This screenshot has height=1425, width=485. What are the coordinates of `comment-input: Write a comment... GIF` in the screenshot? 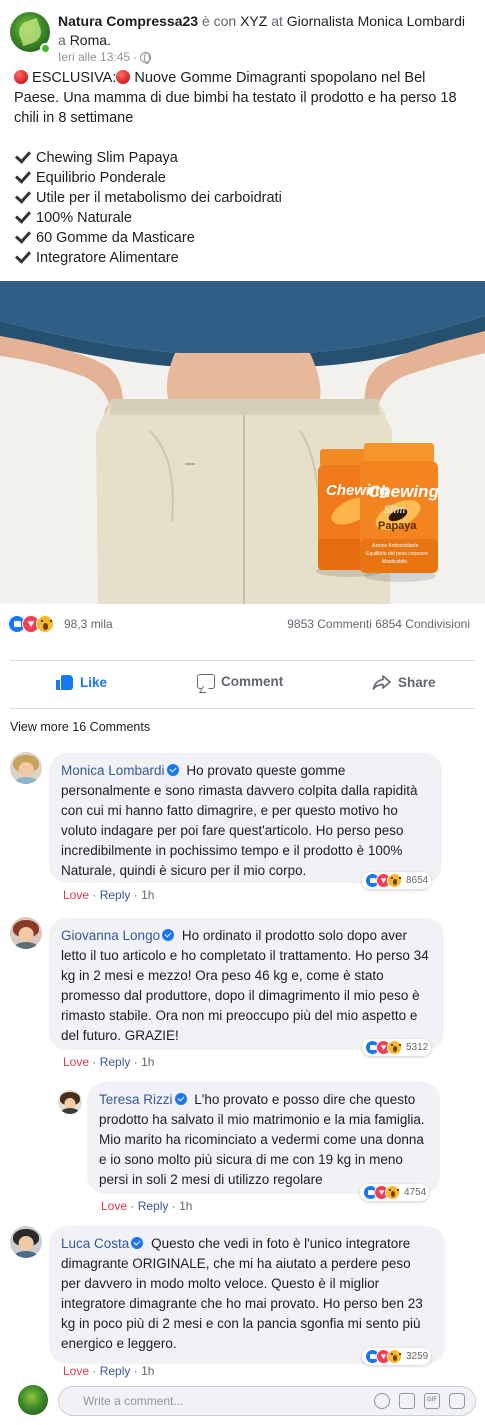 It's located at (267, 1401).